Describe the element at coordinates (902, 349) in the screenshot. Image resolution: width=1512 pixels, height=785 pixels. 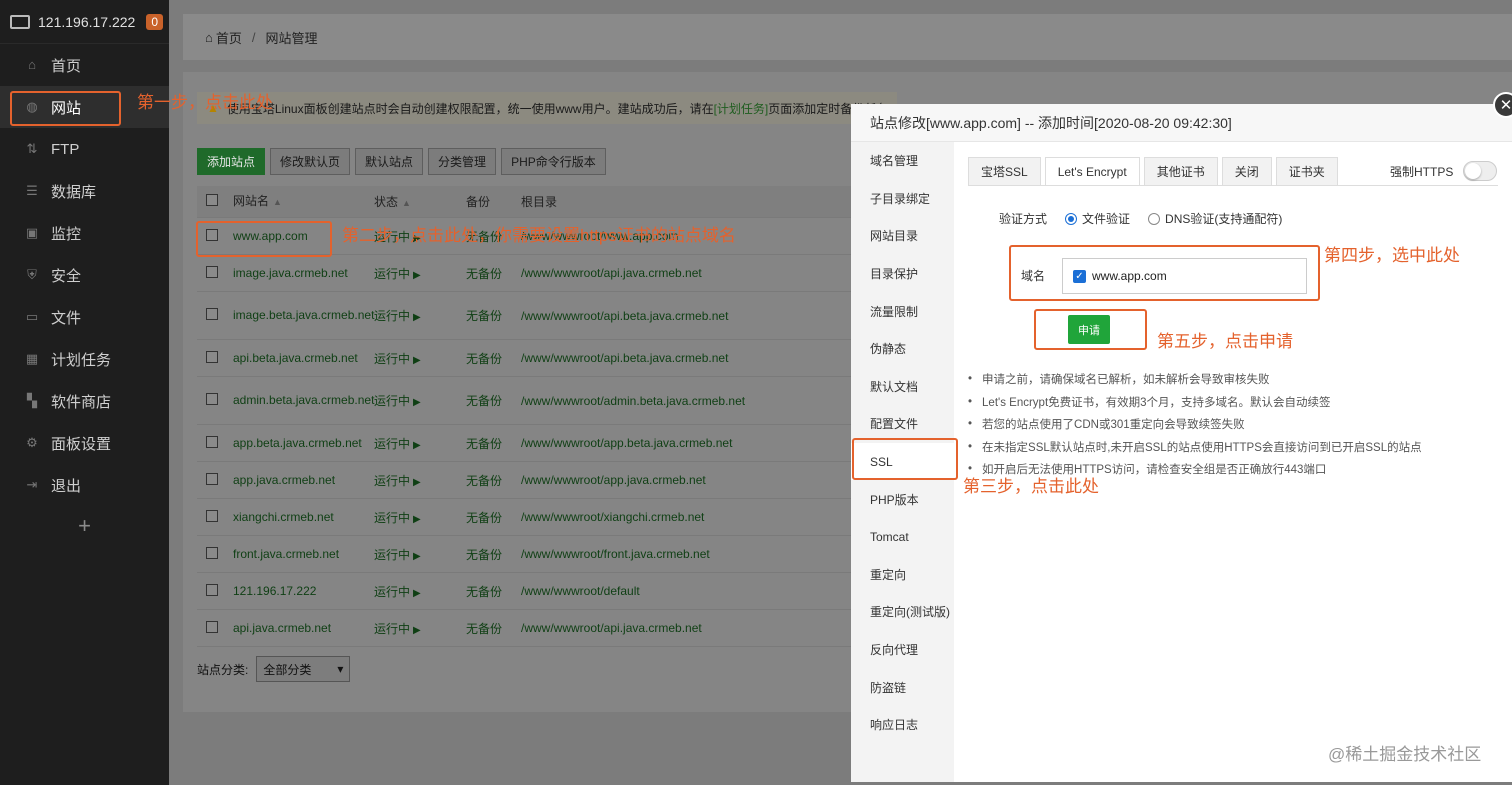
I see `modal-nav-item: 伪静态` at that location.